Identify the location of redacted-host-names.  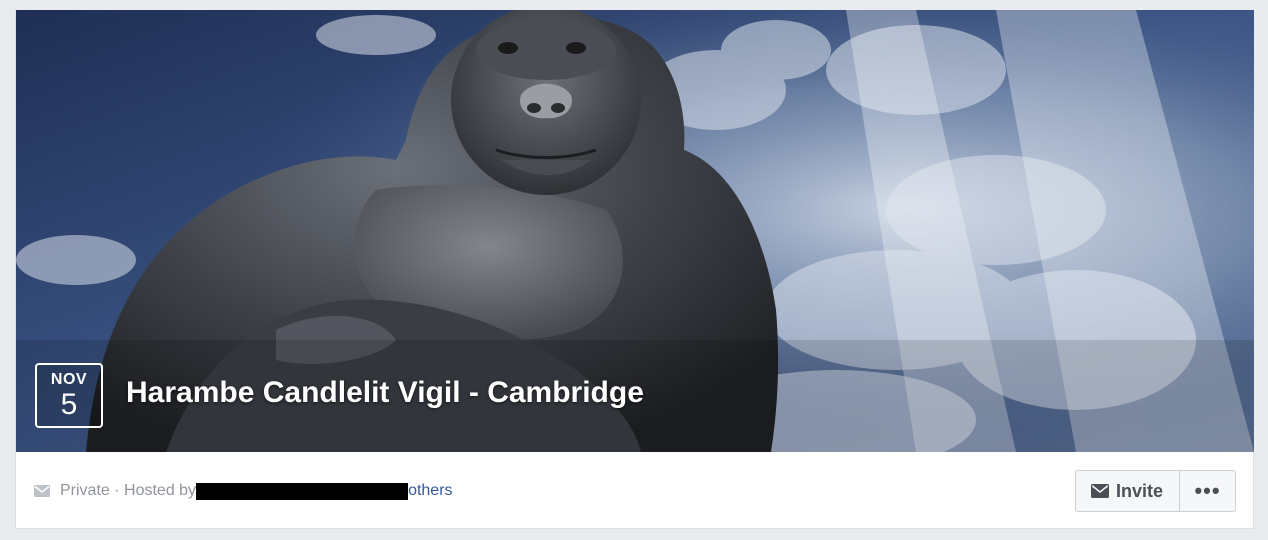
(302, 491).